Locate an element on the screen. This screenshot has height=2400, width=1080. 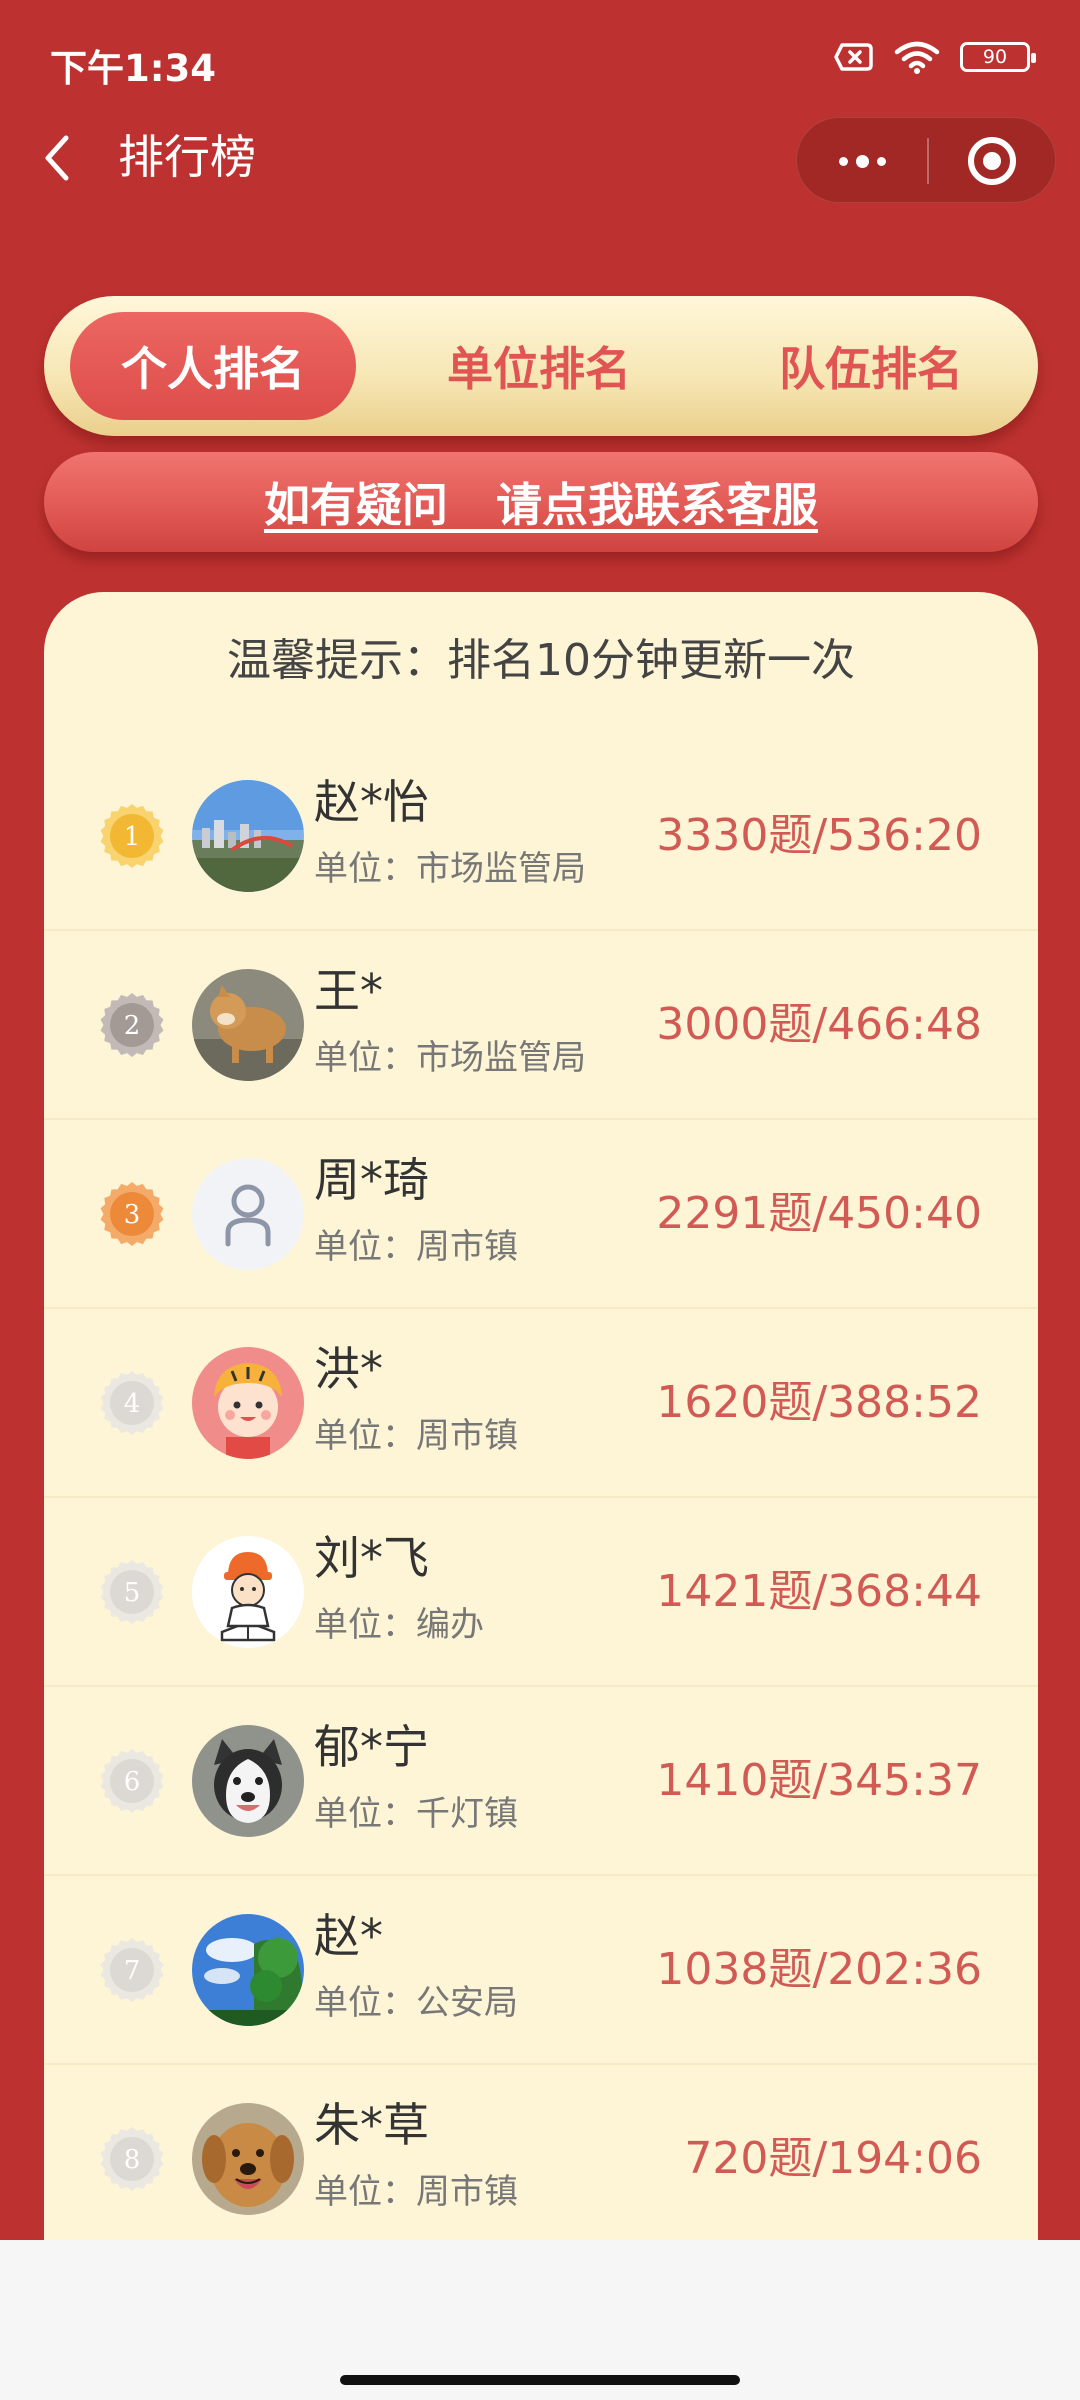
svg-text: 3 is located at coordinates (132, 1215).